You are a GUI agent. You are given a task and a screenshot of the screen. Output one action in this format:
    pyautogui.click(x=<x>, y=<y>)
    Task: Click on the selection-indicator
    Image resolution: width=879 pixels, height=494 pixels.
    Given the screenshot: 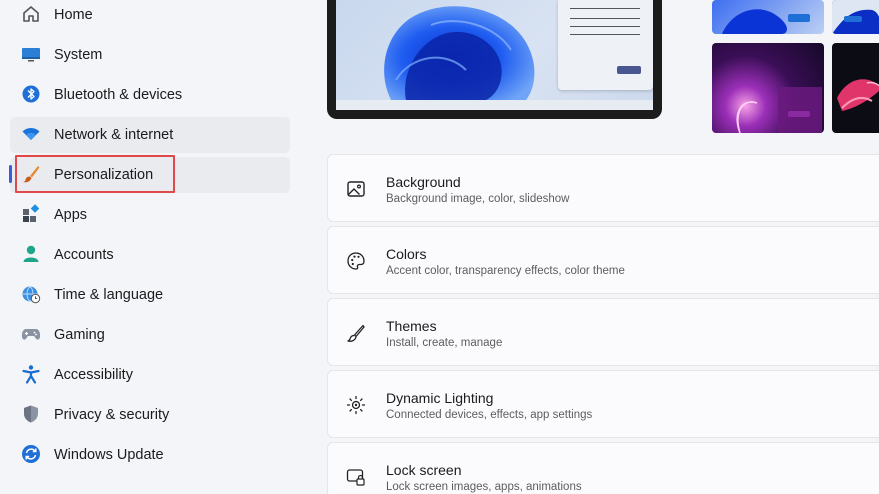 What is the action you would take?
    pyautogui.click(x=10, y=174)
    